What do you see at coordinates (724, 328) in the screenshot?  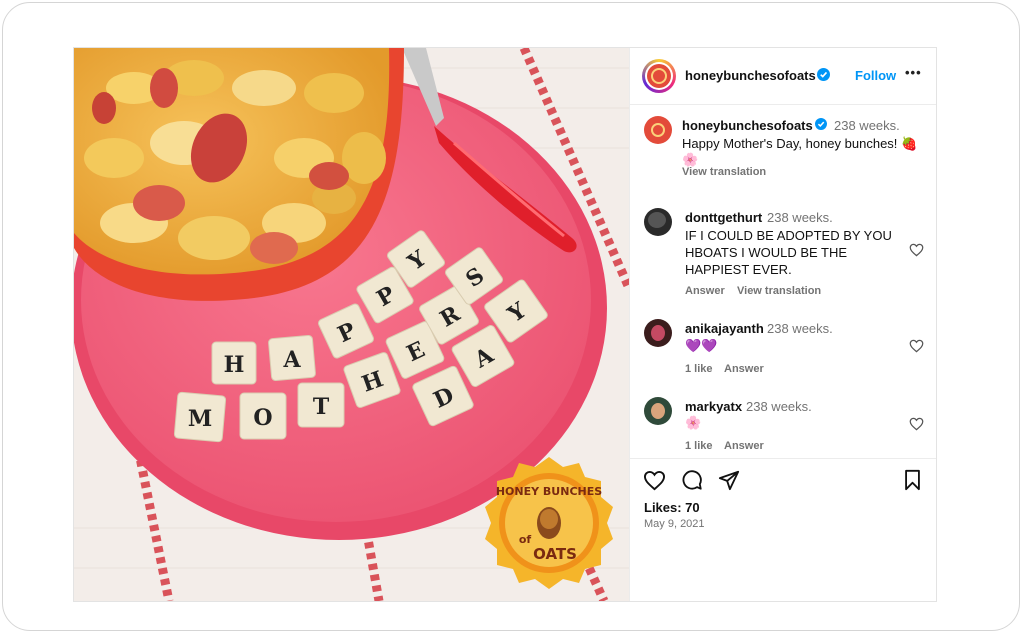 I see `comment-username: anikajayanth` at bounding box center [724, 328].